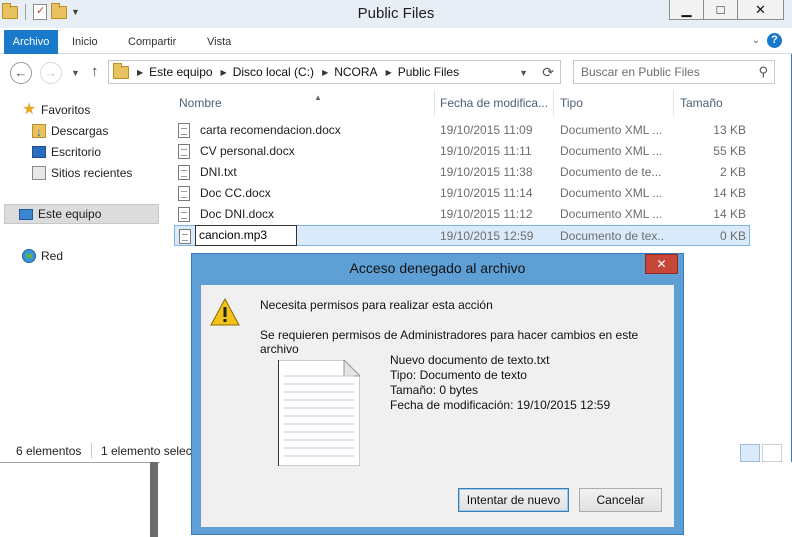 This screenshot has width=792, height=537. I want to click on tab-compartir: Compartir, so click(152, 42).